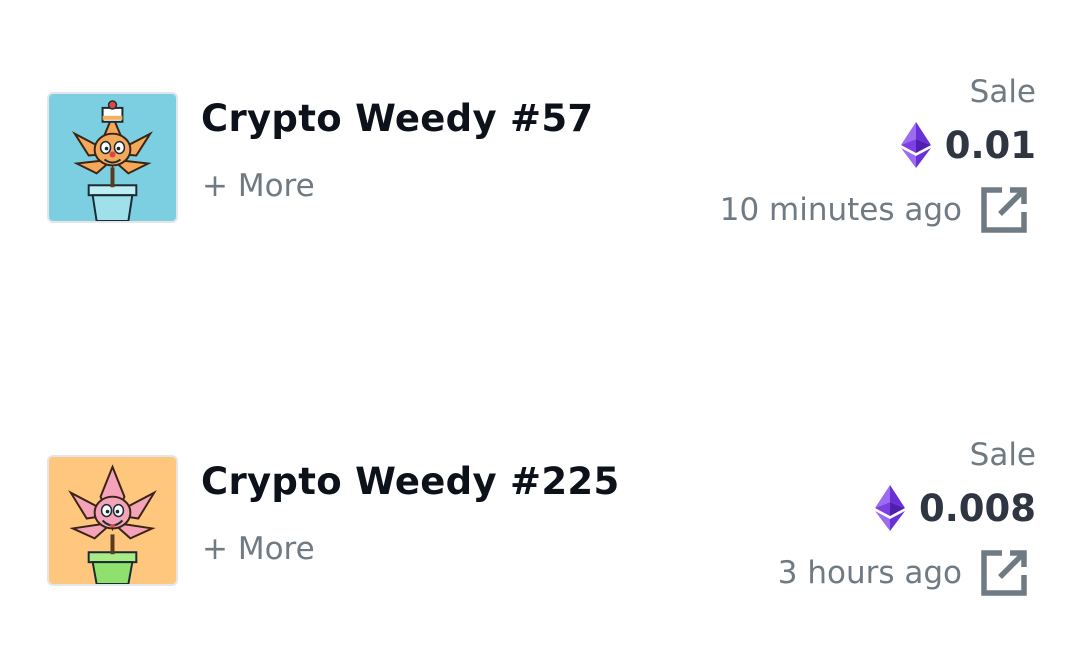 The width and height of the screenshot is (1080, 669). I want to click on time-ago-link: 3 hours ago, so click(870, 573).